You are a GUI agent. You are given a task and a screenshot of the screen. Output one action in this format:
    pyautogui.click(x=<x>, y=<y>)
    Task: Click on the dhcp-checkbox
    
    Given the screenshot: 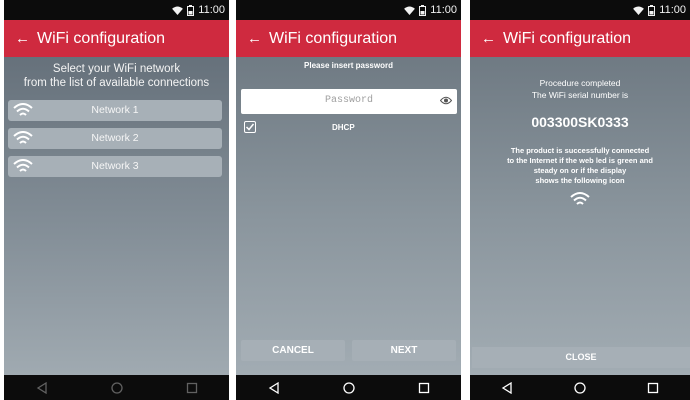 What is the action you would take?
    pyautogui.click(x=250, y=127)
    